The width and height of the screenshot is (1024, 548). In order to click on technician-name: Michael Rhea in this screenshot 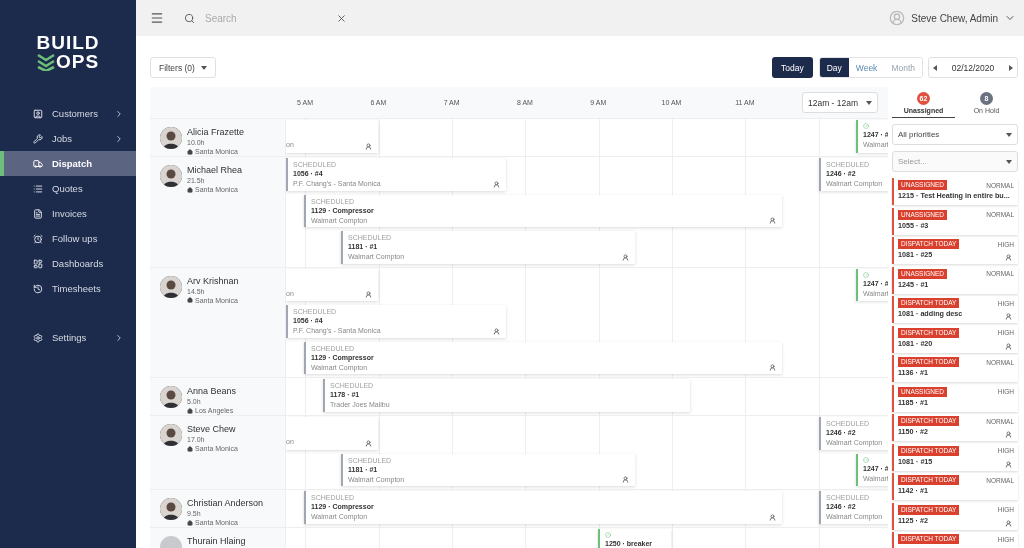, I will do `click(215, 170)`.